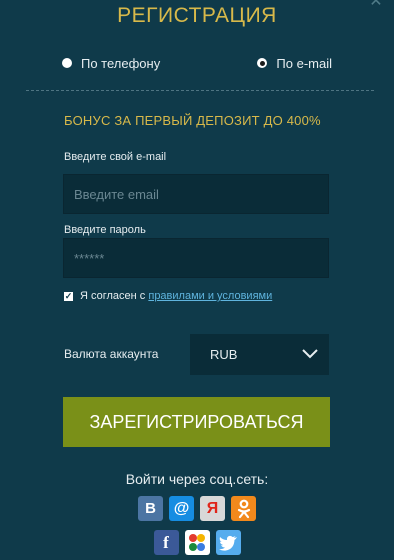  What do you see at coordinates (200, 90) in the screenshot?
I see `dashed-divider` at bounding box center [200, 90].